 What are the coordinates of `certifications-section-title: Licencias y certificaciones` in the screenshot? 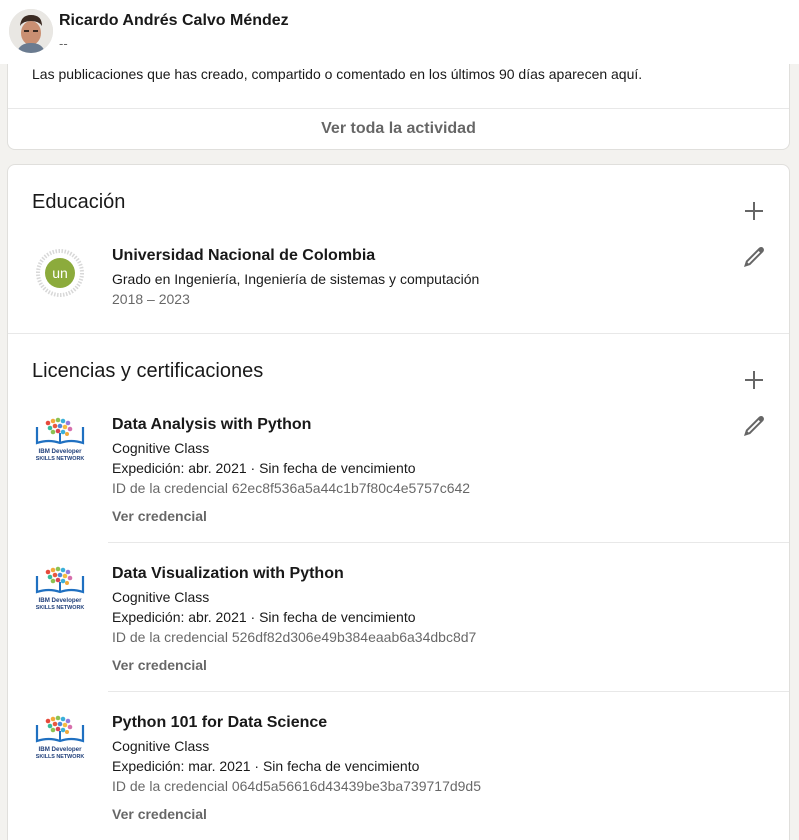 It's located at (148, 371).